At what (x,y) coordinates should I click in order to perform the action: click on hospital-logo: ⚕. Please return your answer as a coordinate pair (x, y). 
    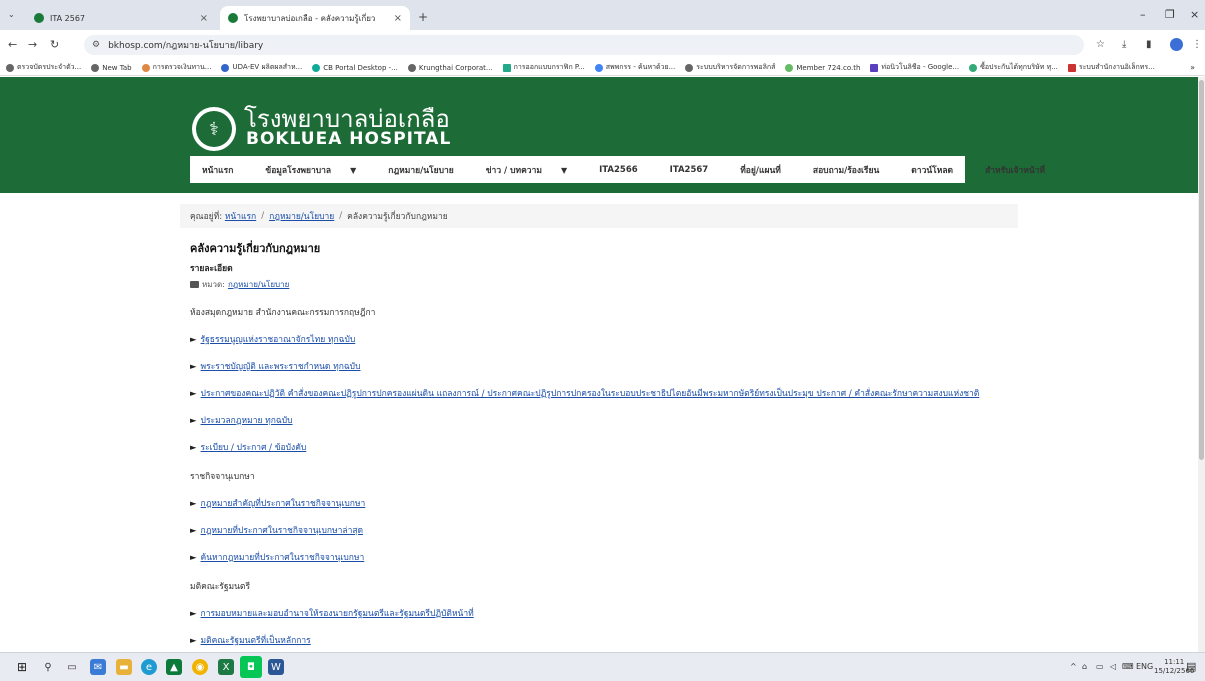
    Looking at the image, I should click on (214, 129).